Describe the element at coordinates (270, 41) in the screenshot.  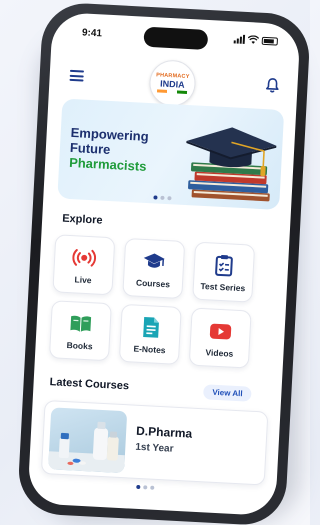
I see `battery-icon` at that location.